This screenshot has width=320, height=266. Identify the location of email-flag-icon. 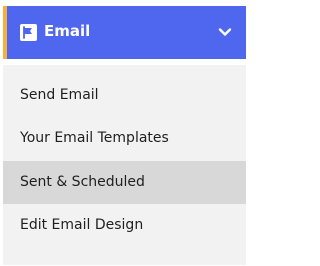
(28, 32).